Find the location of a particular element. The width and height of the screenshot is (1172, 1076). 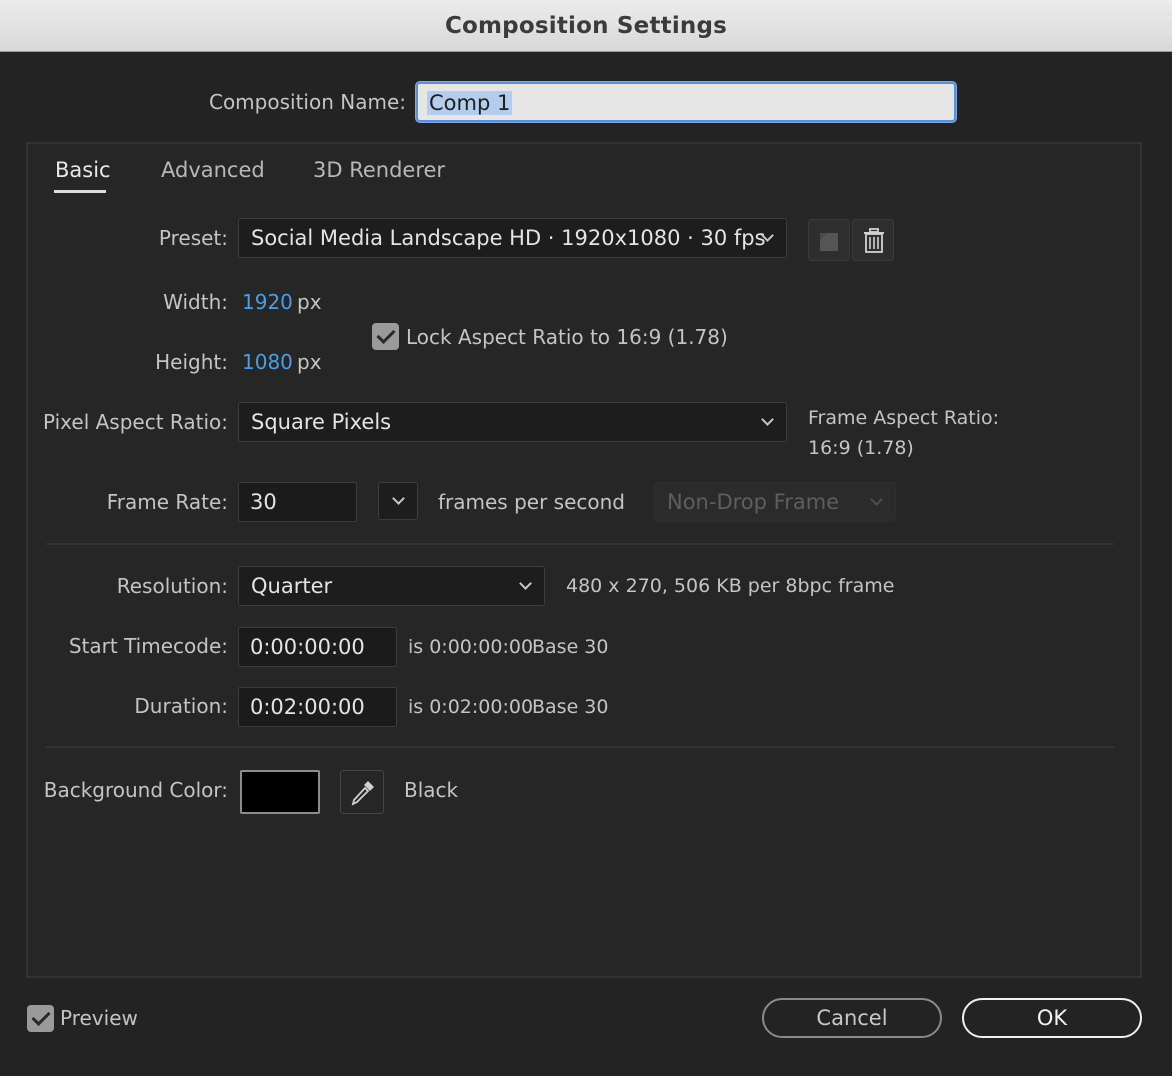

frame-aspect-value: 16:9 (1.78) is located at coordinates (861, 448).